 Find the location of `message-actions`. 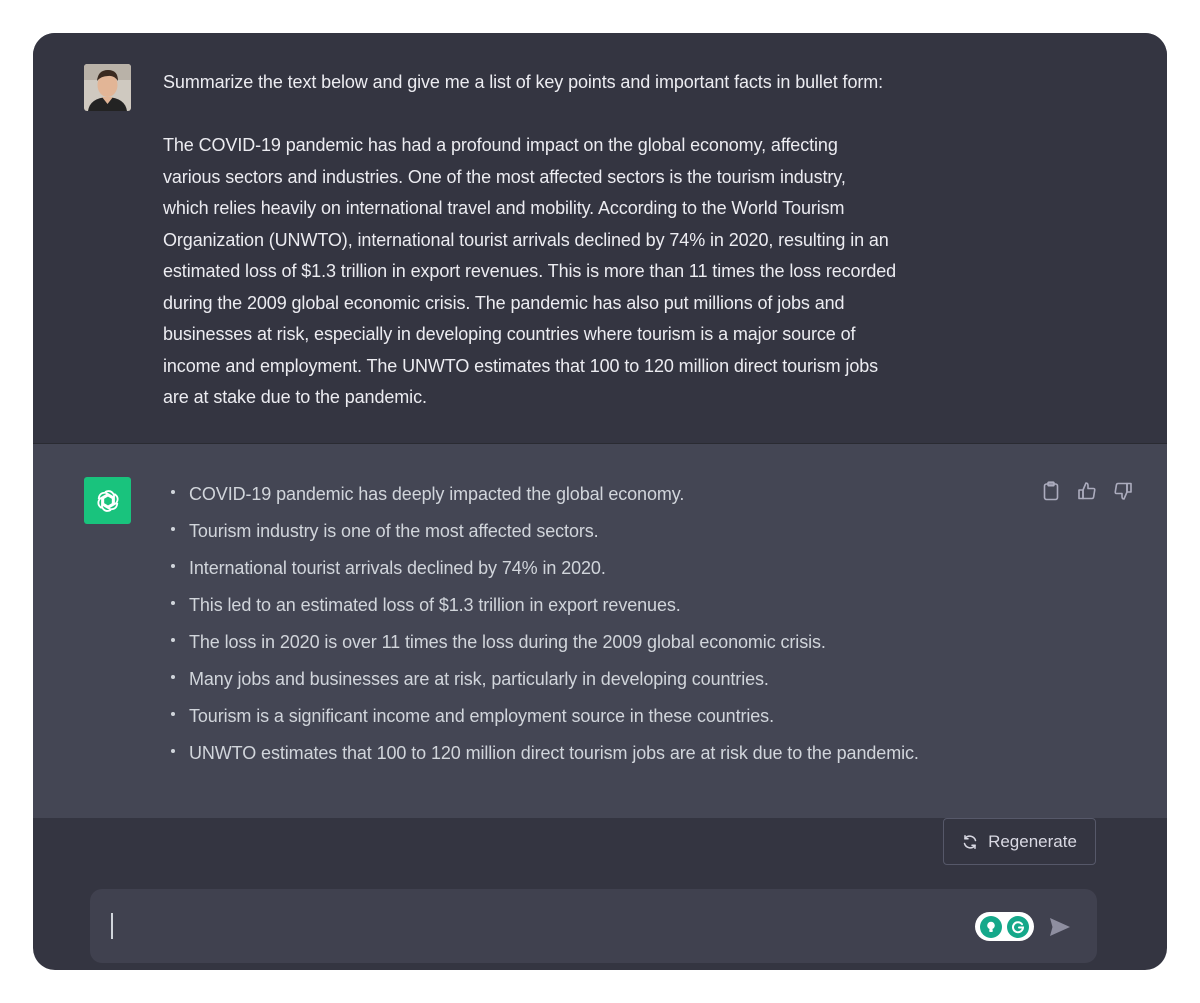

message-actions is located at coordinates (1087, 491).